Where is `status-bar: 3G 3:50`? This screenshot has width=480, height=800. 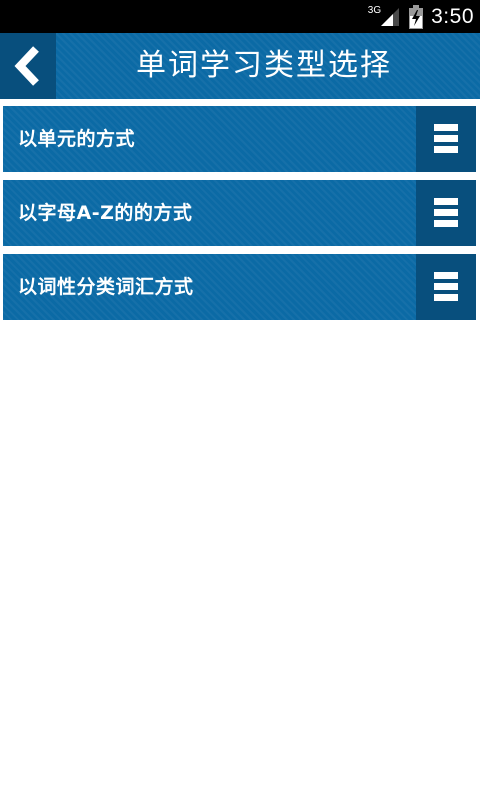 status-bar: 3G 3:50 is located at coordinates (240, 16).